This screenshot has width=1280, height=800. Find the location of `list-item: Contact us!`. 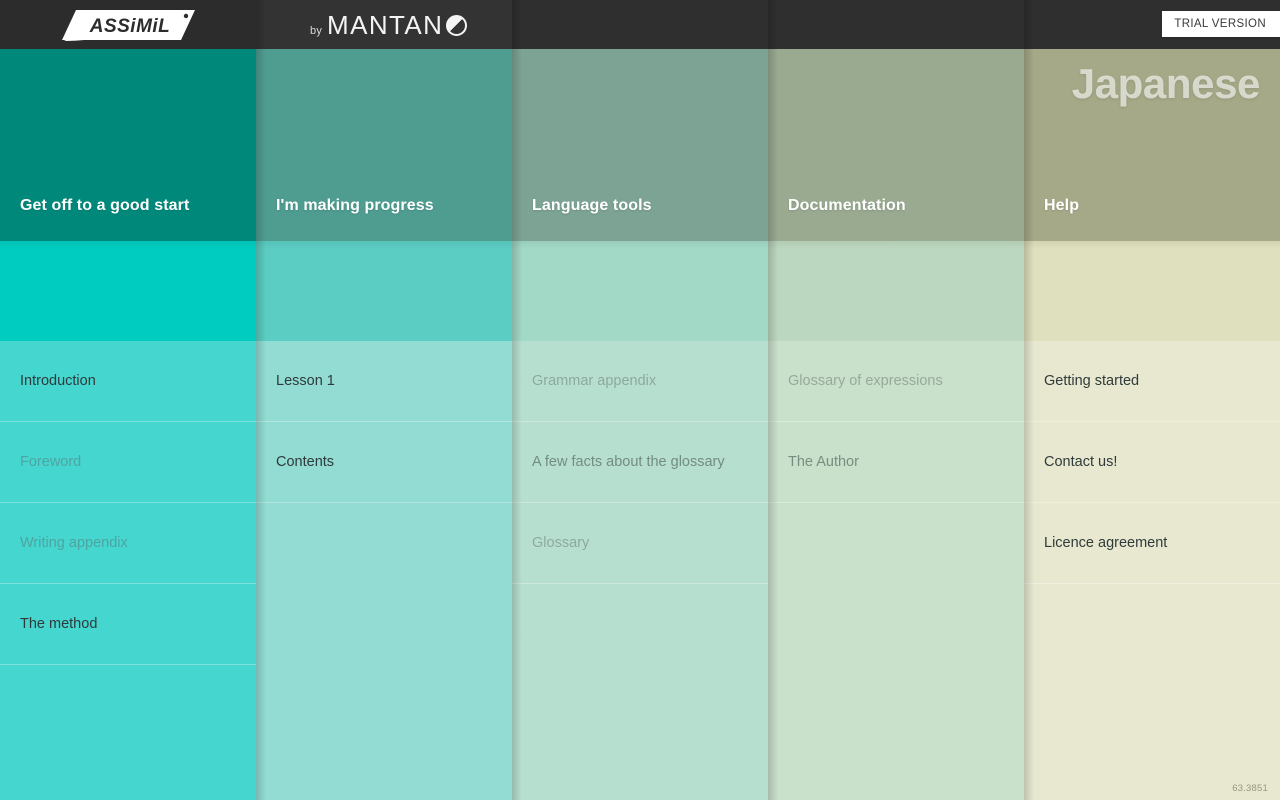

list-item: Contact us! is located at coordinates (1152, 462).